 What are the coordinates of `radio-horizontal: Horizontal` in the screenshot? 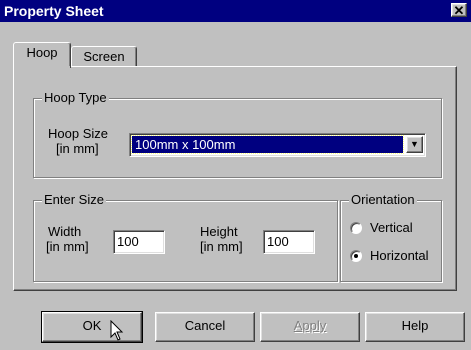 It's located at (395, 257).